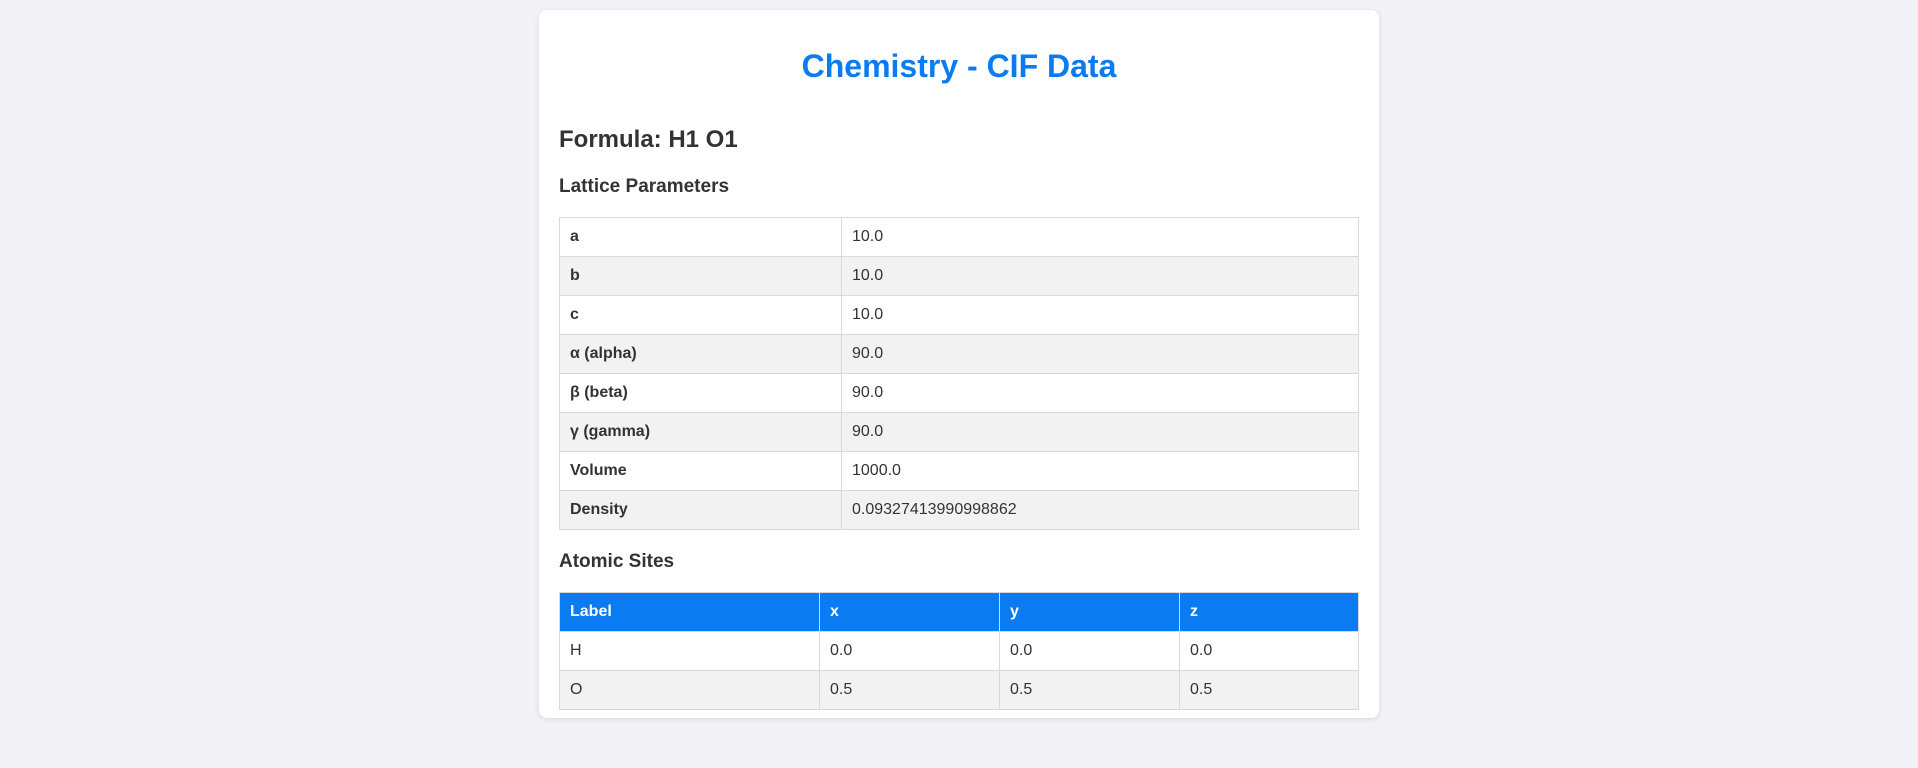 Image resolution: width=1918 pixels, height=768 pixels. Describe the element at coordinates (1089, 690) in the screenshot. I see `site-y: 0.5` at that location.